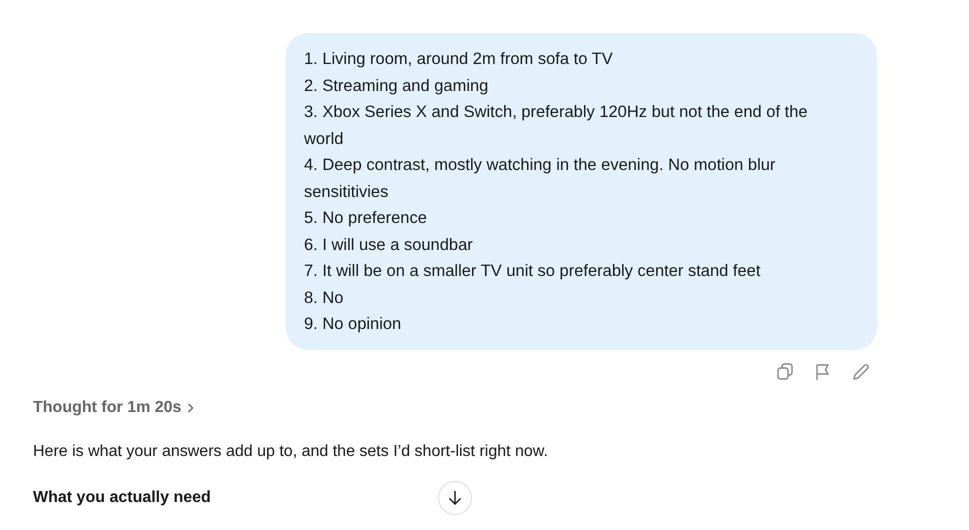 This screenshot has width=969, height=530. What do you see at coordinates (397, 86) in the screenshot?
I see `message-line: 2. Streaming and gaming` at bounding box center [397, 86].